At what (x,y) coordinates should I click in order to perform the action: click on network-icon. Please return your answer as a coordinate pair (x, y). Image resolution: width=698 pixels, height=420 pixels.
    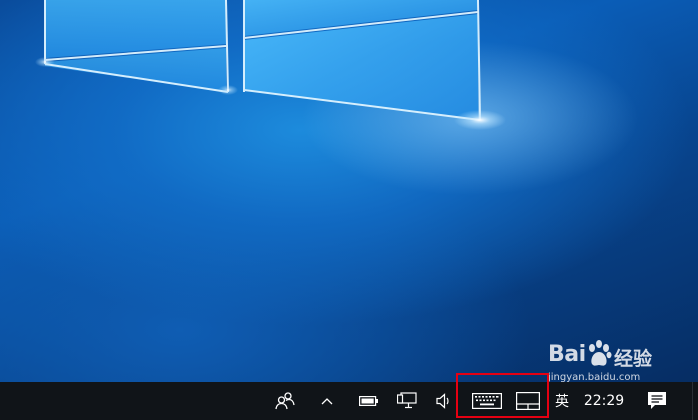
    Looking at the image, I should click on (407, 400).